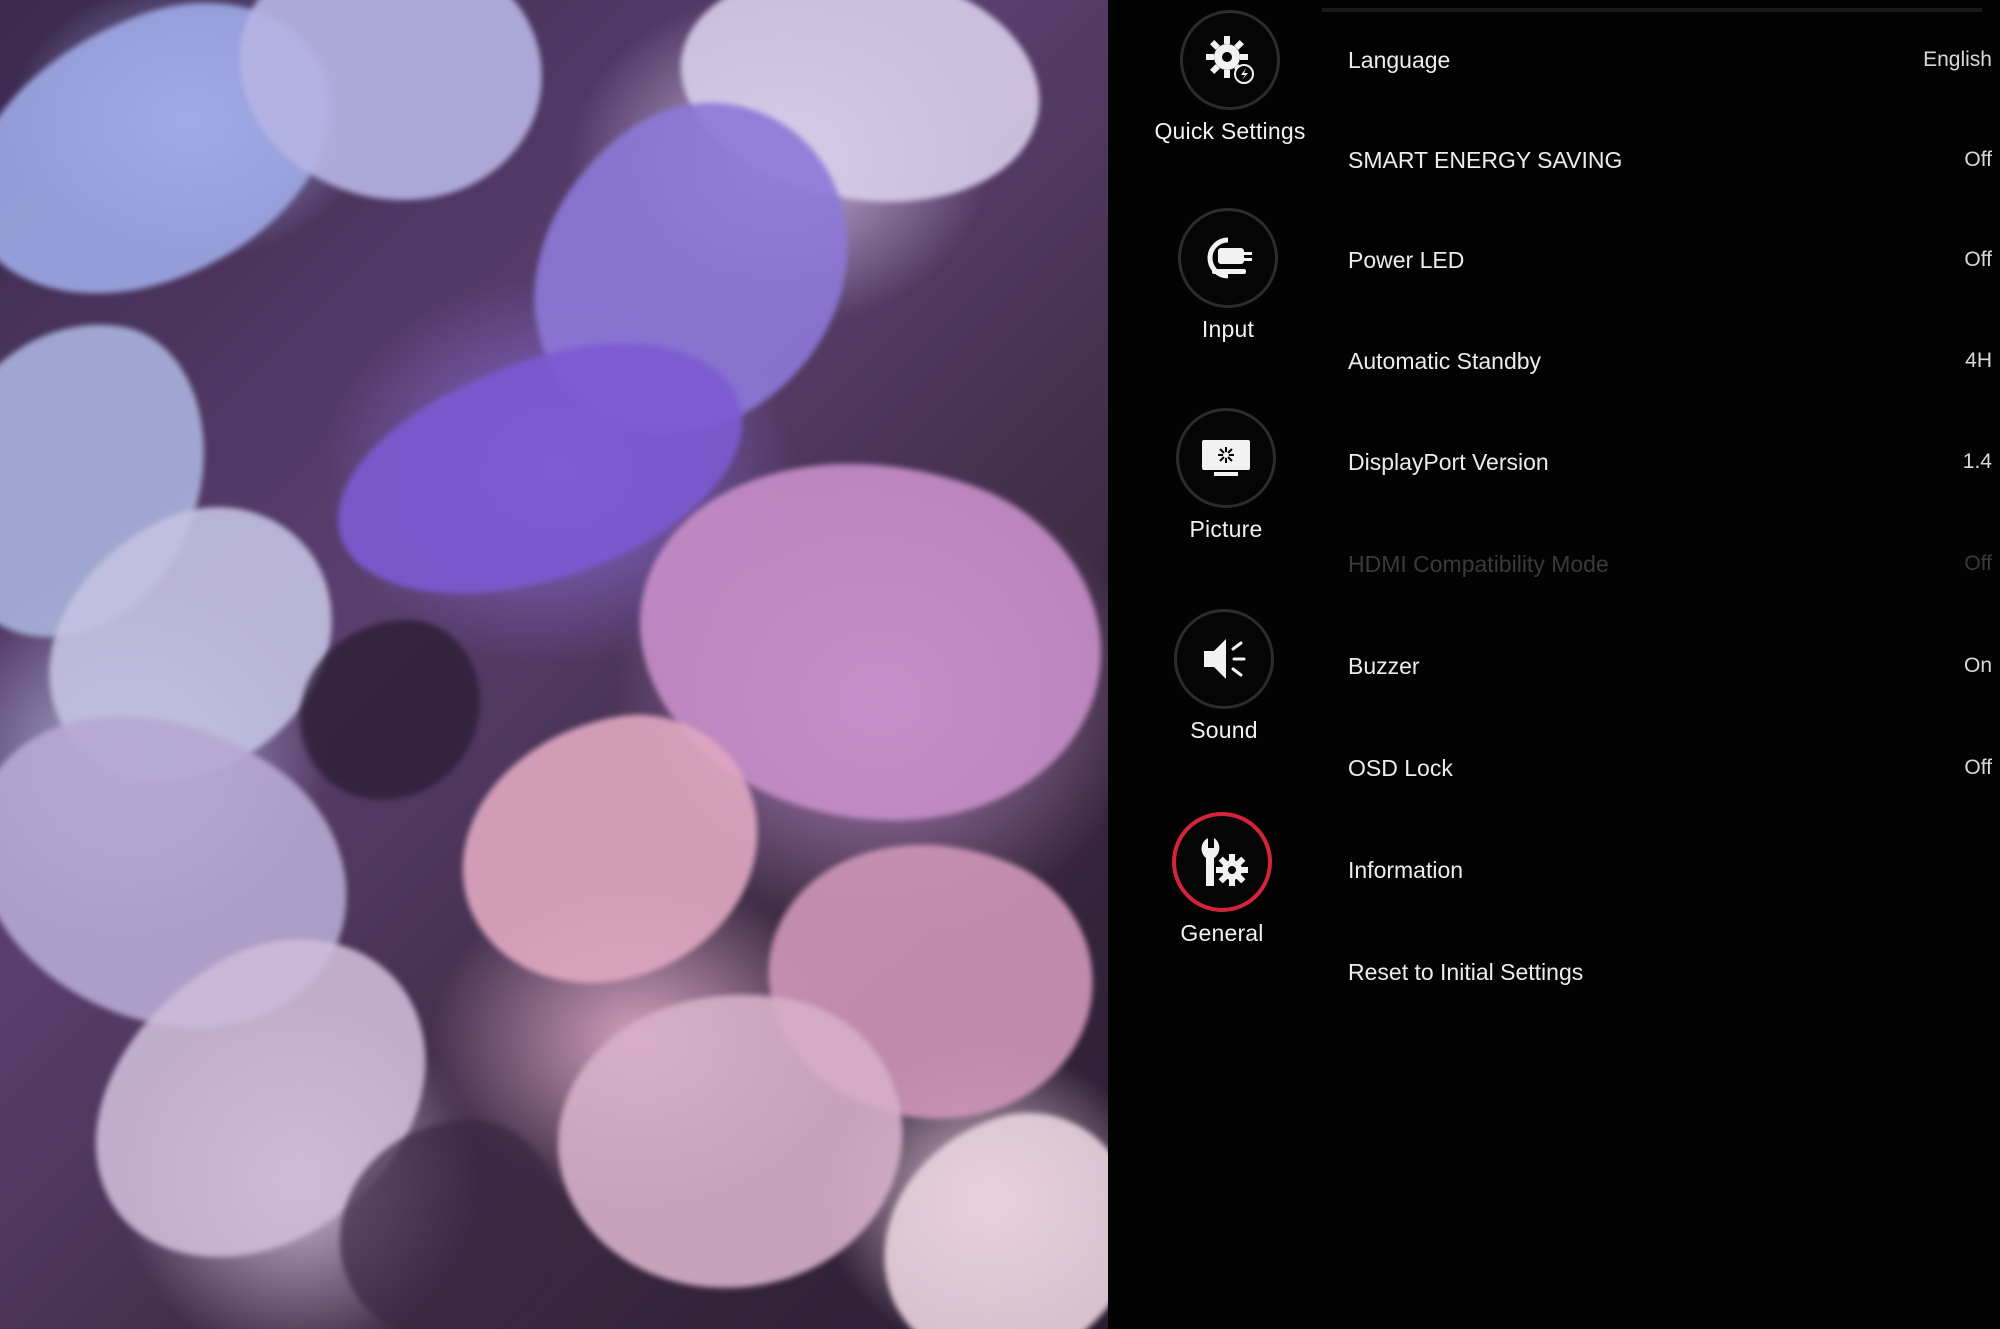 The image size is (2000, 1329). Describe the element at coordinates (1466, 971) in the screenshot. I see `setting-label: Reset to Initial Settings` at that location.